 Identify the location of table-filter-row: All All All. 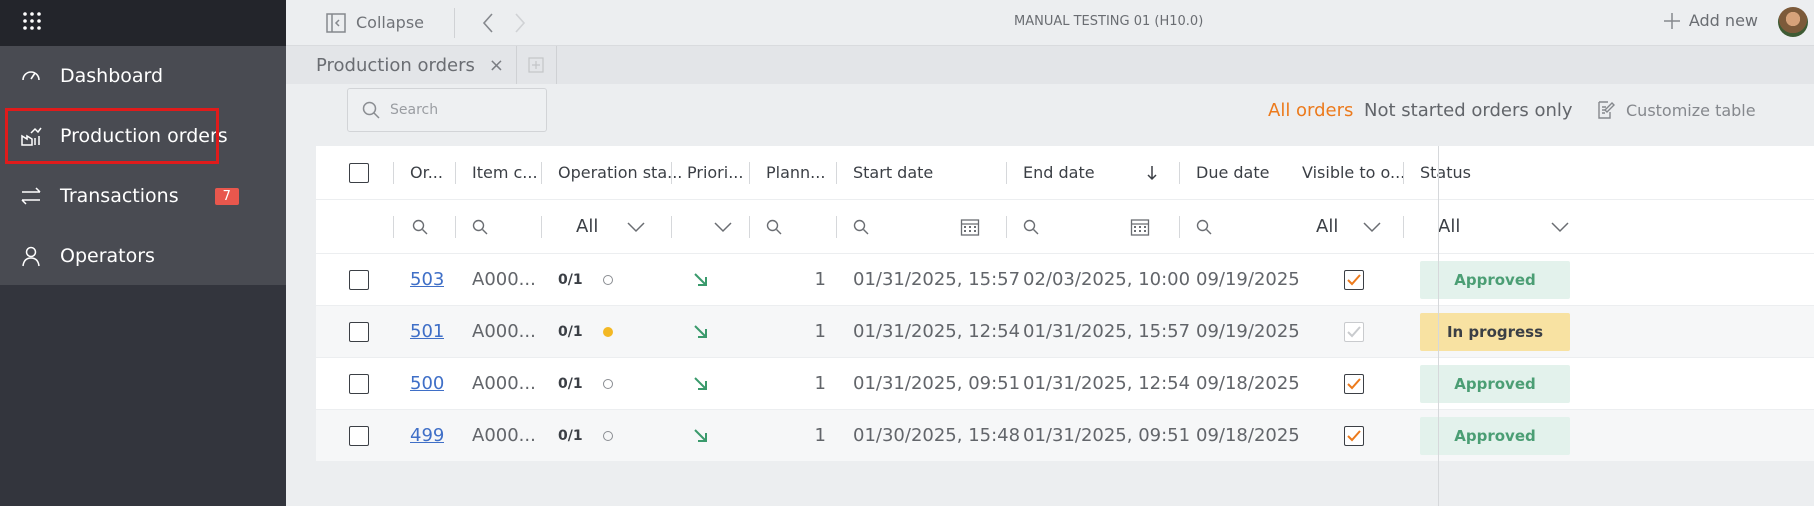
(1065, 227).